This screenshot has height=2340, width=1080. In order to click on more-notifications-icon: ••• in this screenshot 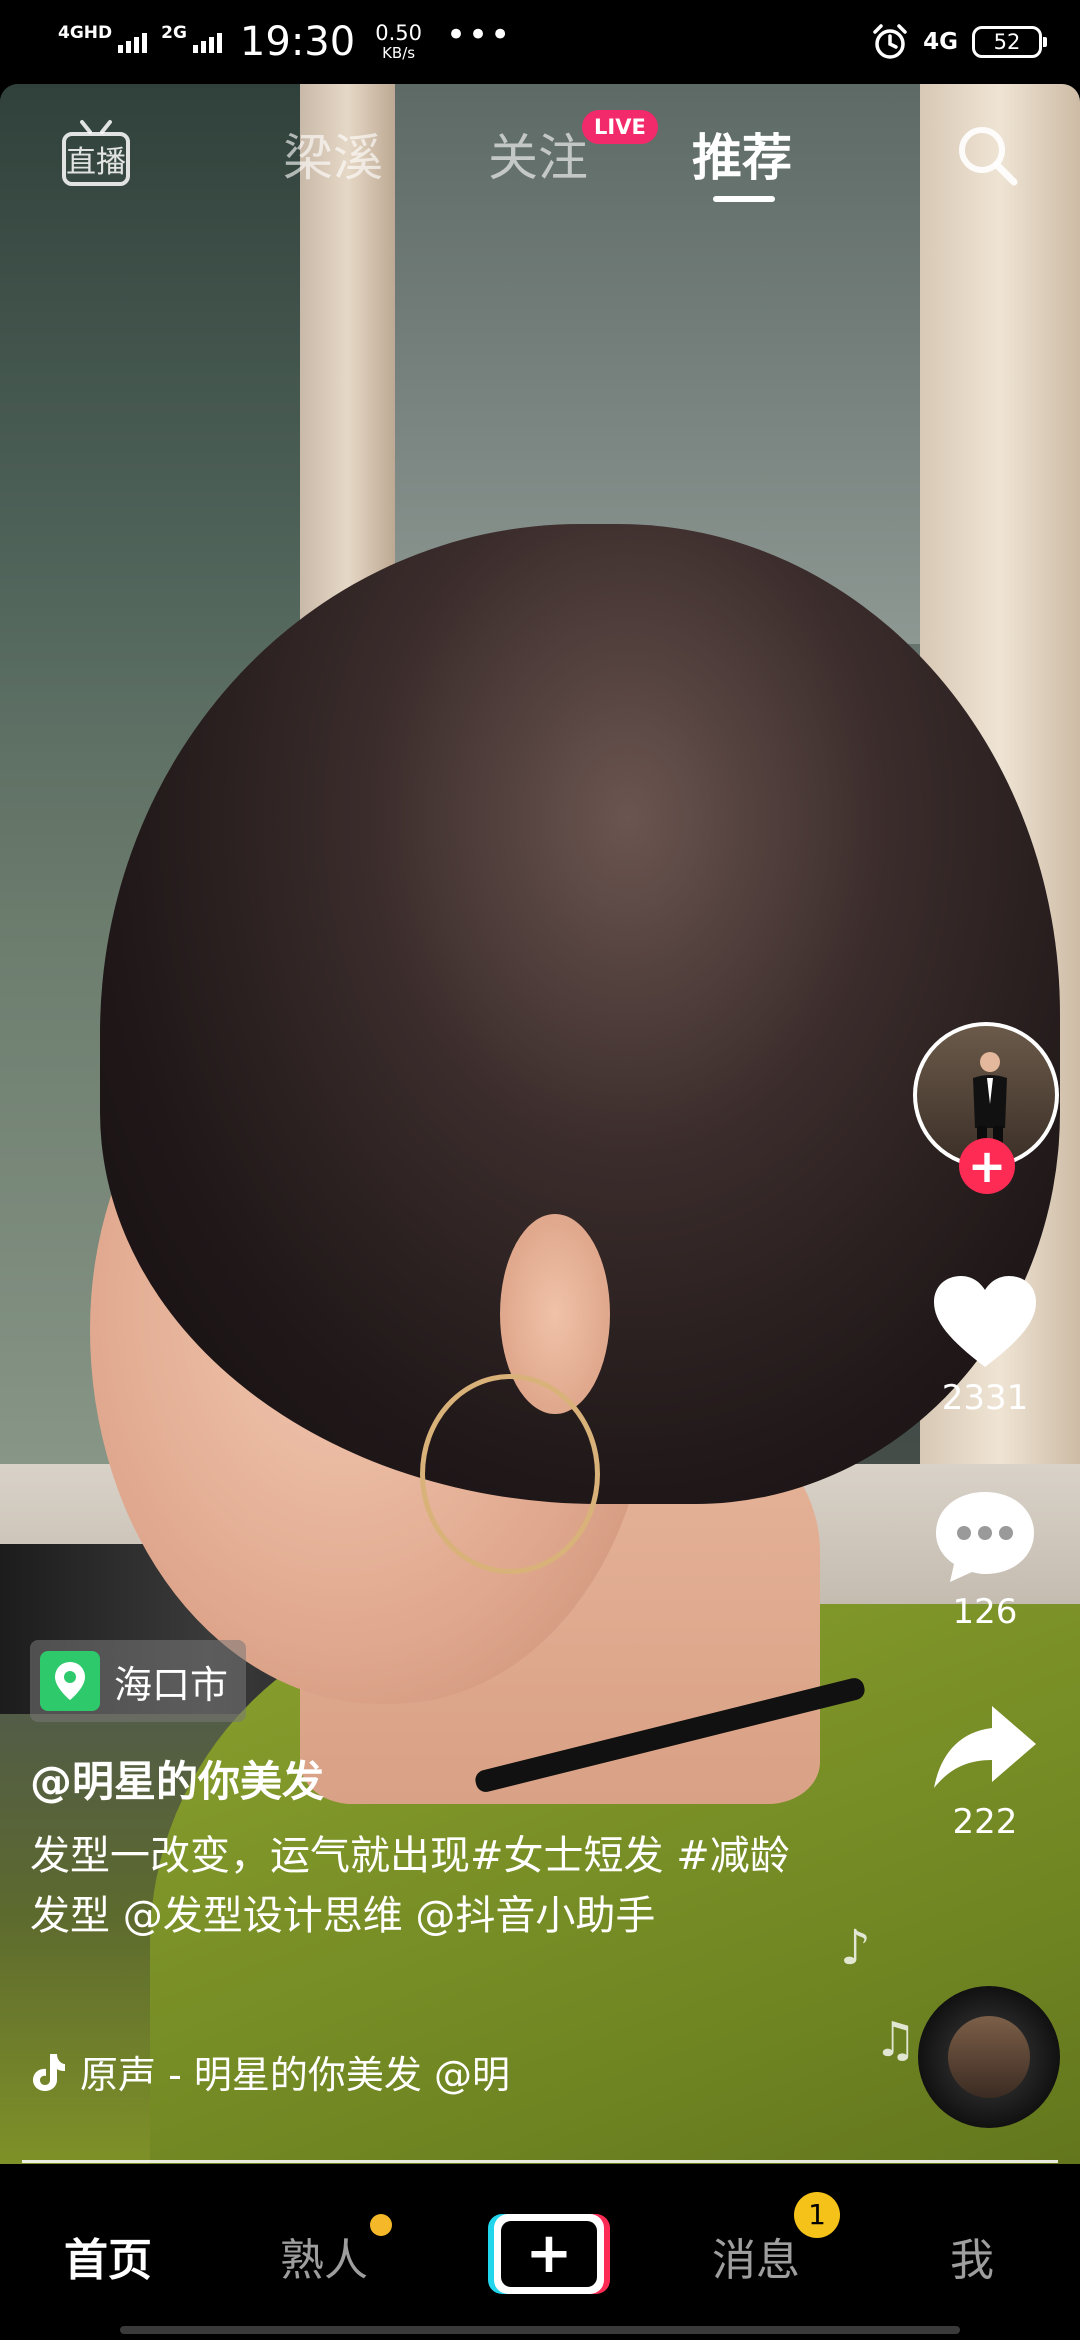, I will do `click(479, 35)`.